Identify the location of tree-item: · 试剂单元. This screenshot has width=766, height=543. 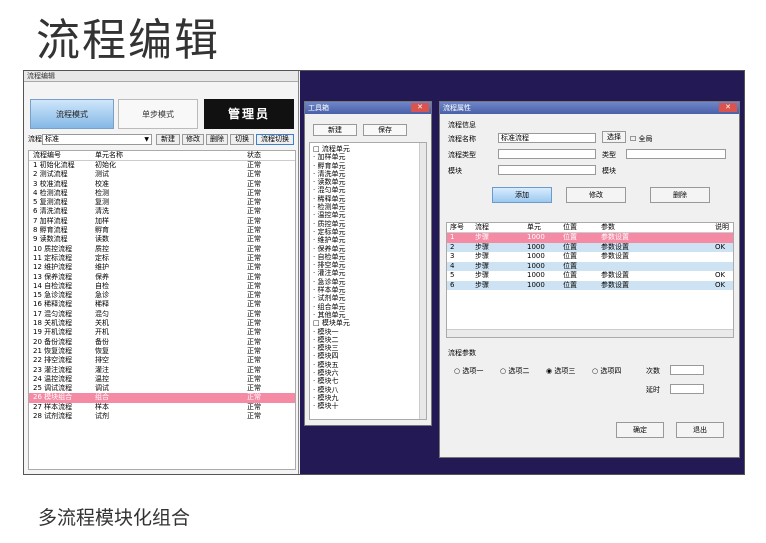
(368, 298).